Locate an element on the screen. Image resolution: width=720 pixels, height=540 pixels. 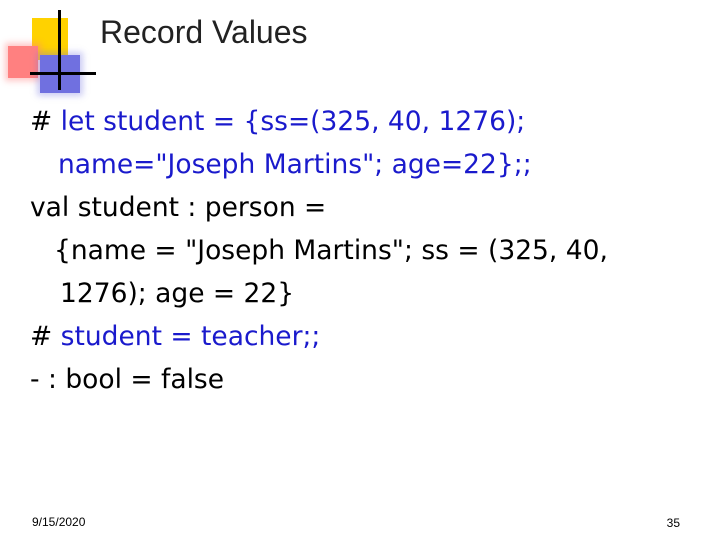
command-text: student = teacher;; is located at coordinates (190, 336).